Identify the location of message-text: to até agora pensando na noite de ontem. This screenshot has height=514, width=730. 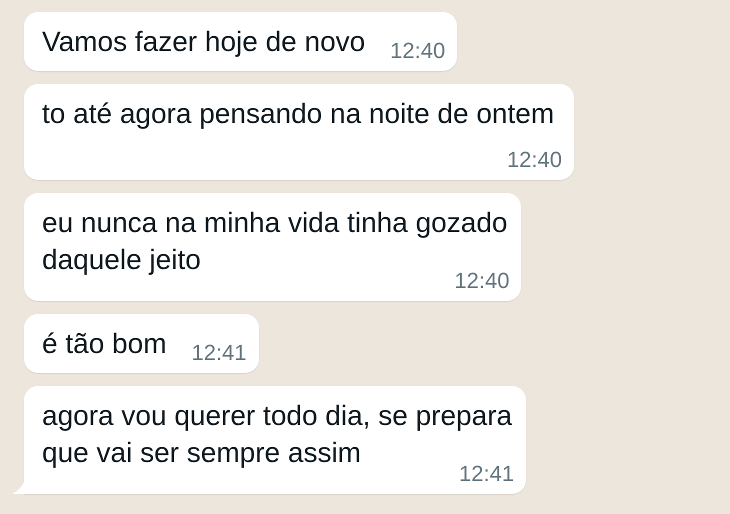
(298, 113).